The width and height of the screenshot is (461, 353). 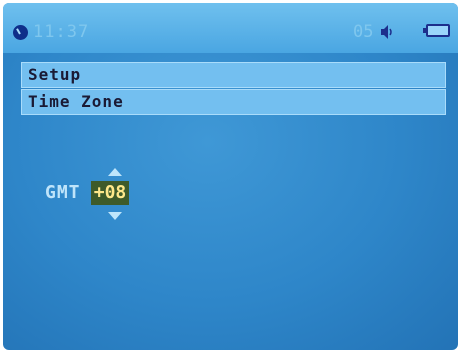 I want to click on menu-item-setup: Setup, so click(x=233, y=75).